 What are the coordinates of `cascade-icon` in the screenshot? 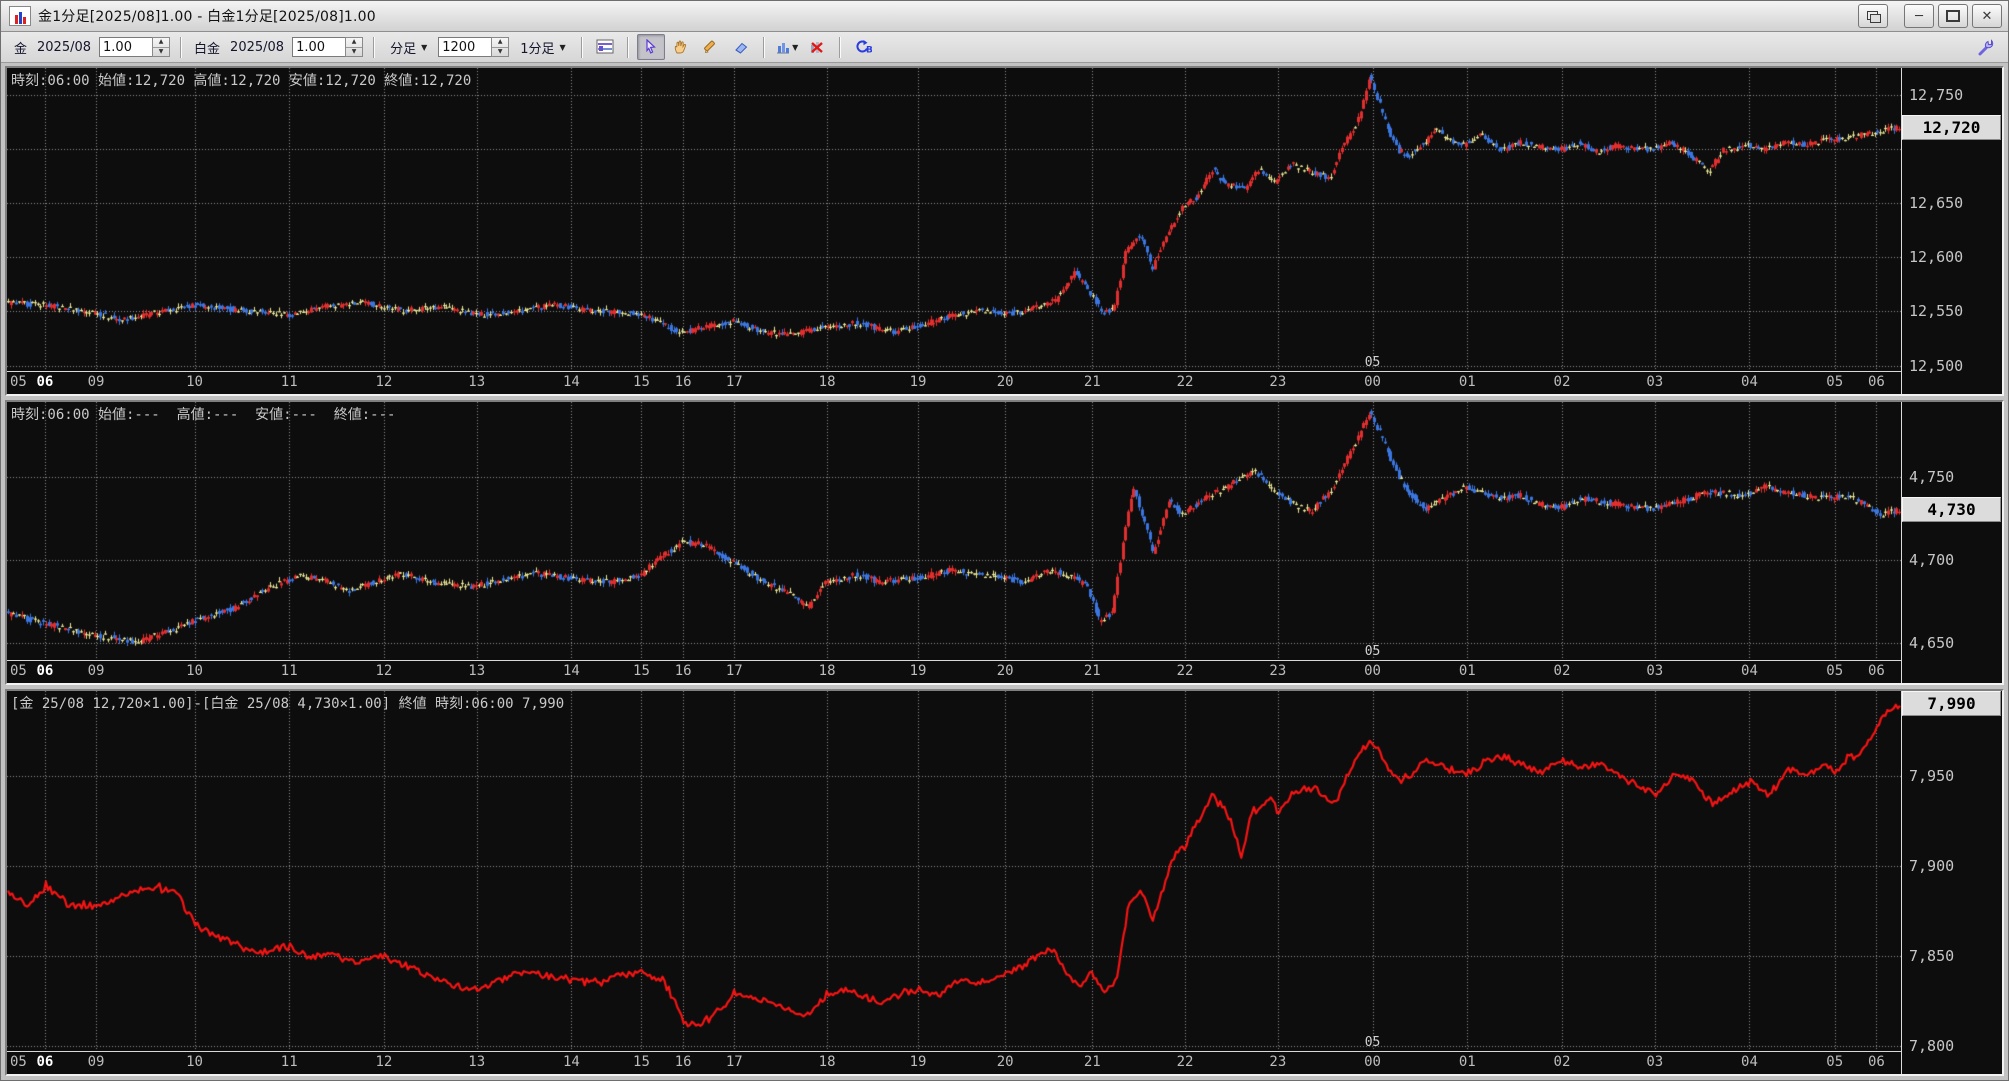 It's located at (1873, 17).